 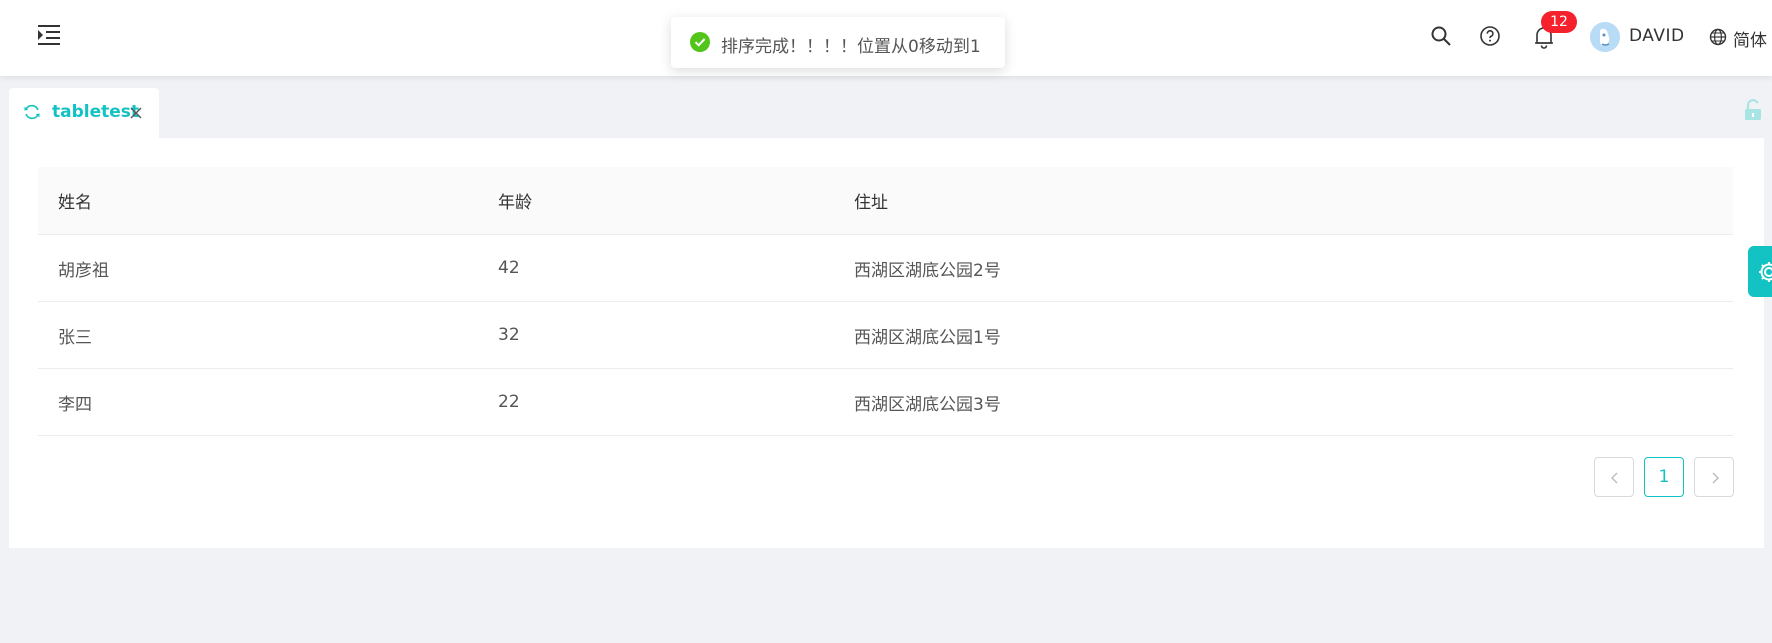 I want to click on tab-label: tabletest, so click(x=96, y=112).